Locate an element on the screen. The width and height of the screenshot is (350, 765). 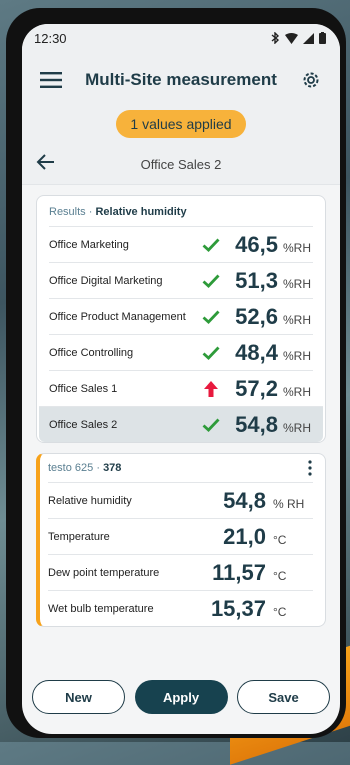
hamburger-icon is located at coordinates (51, 80).